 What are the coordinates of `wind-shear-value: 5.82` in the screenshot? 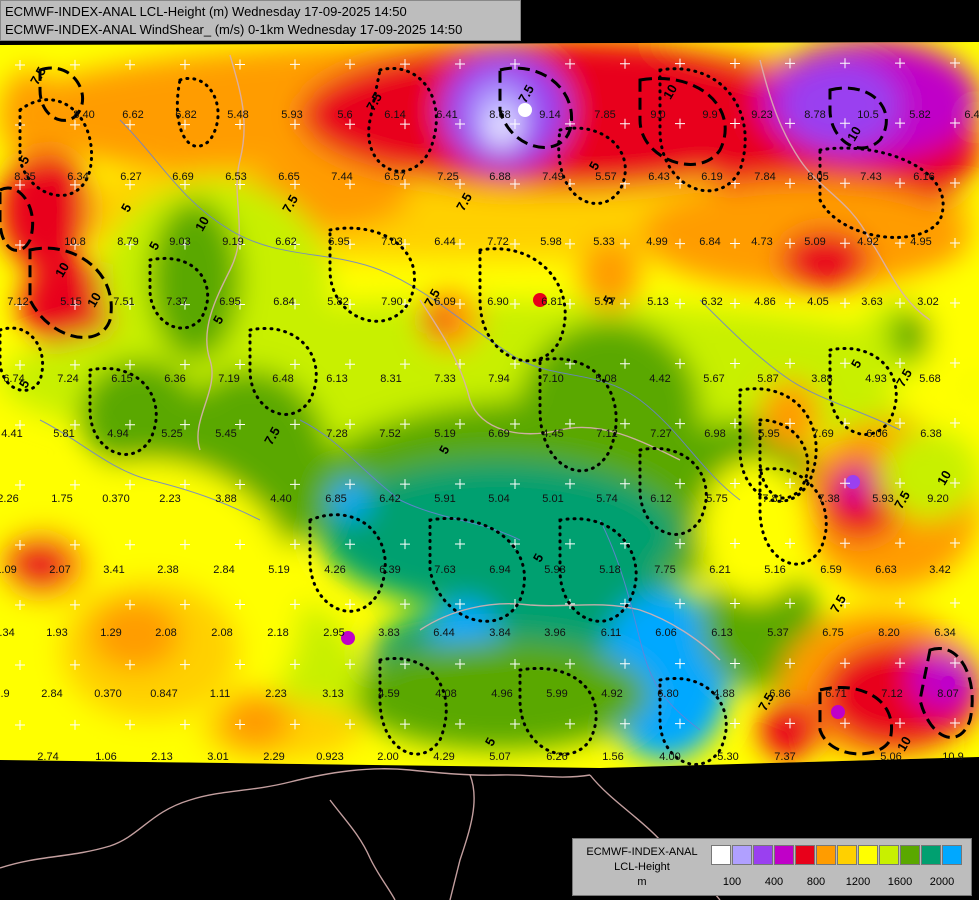 It's located at (337, 302).